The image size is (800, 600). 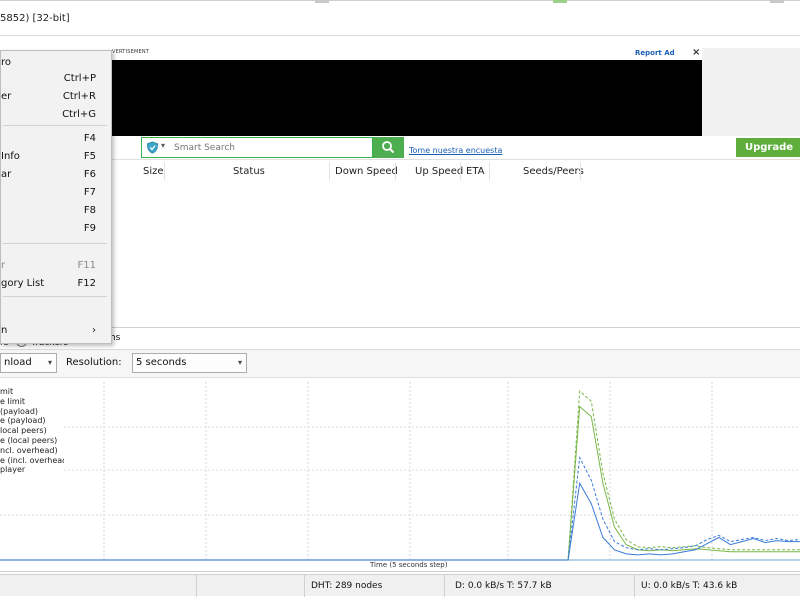 I want to click on menu-item: F7, so click(x=56, y=193).